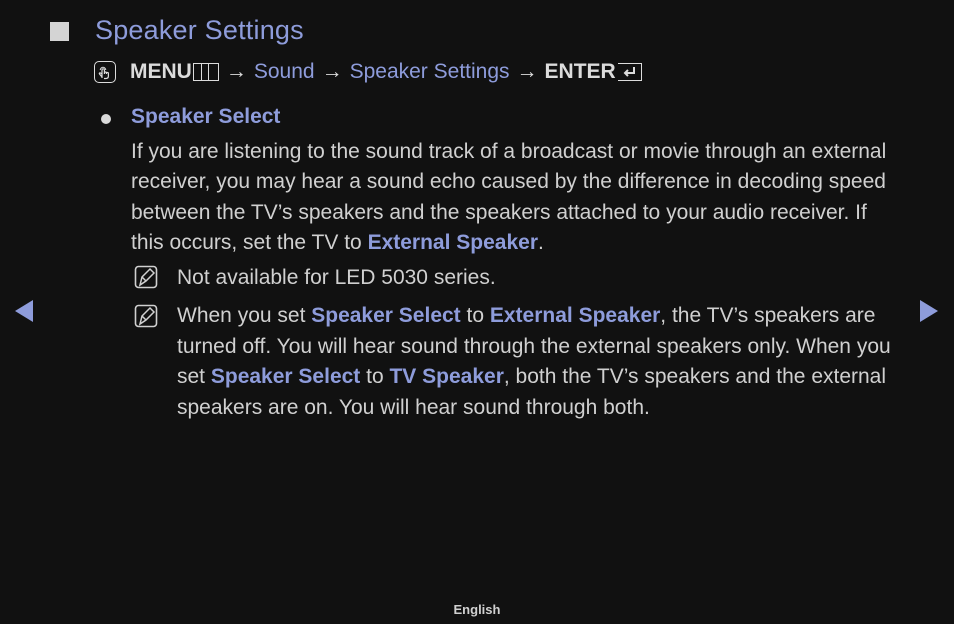 The width and height of the screenshot is (954, 624). I want to click on language-label: English, so click(477, 609).